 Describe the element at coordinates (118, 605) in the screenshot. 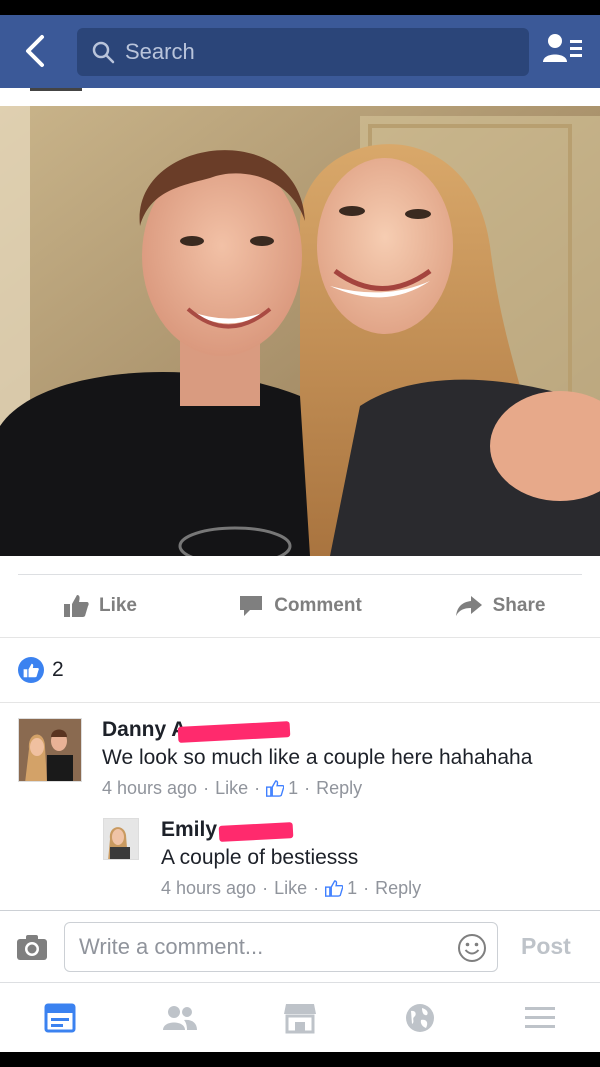

I see `like-label: Like` at that location.